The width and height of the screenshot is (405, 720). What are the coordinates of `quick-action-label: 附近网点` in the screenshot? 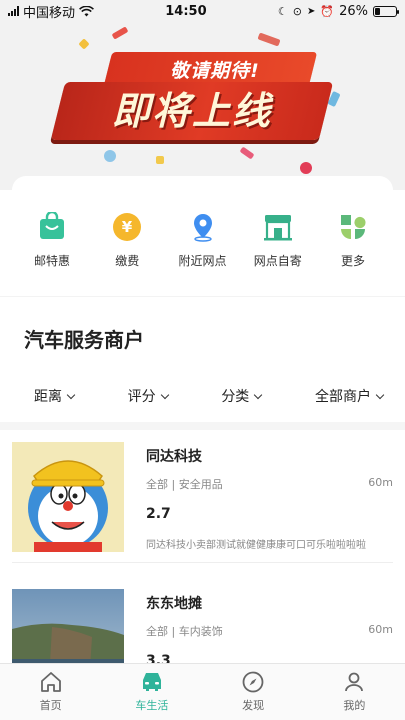 It's located at (202, 261).